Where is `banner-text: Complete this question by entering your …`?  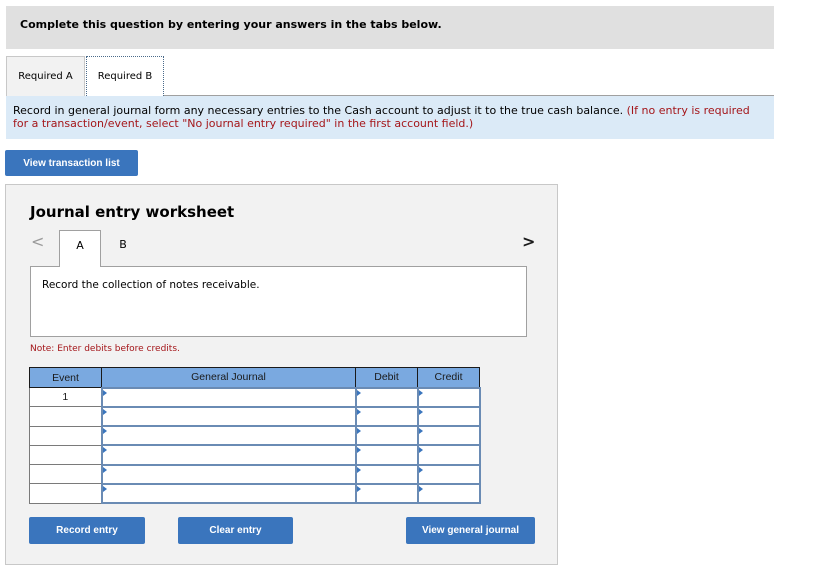 banner-text: Complete this question by entering your … is located at coordinates (231, 24).